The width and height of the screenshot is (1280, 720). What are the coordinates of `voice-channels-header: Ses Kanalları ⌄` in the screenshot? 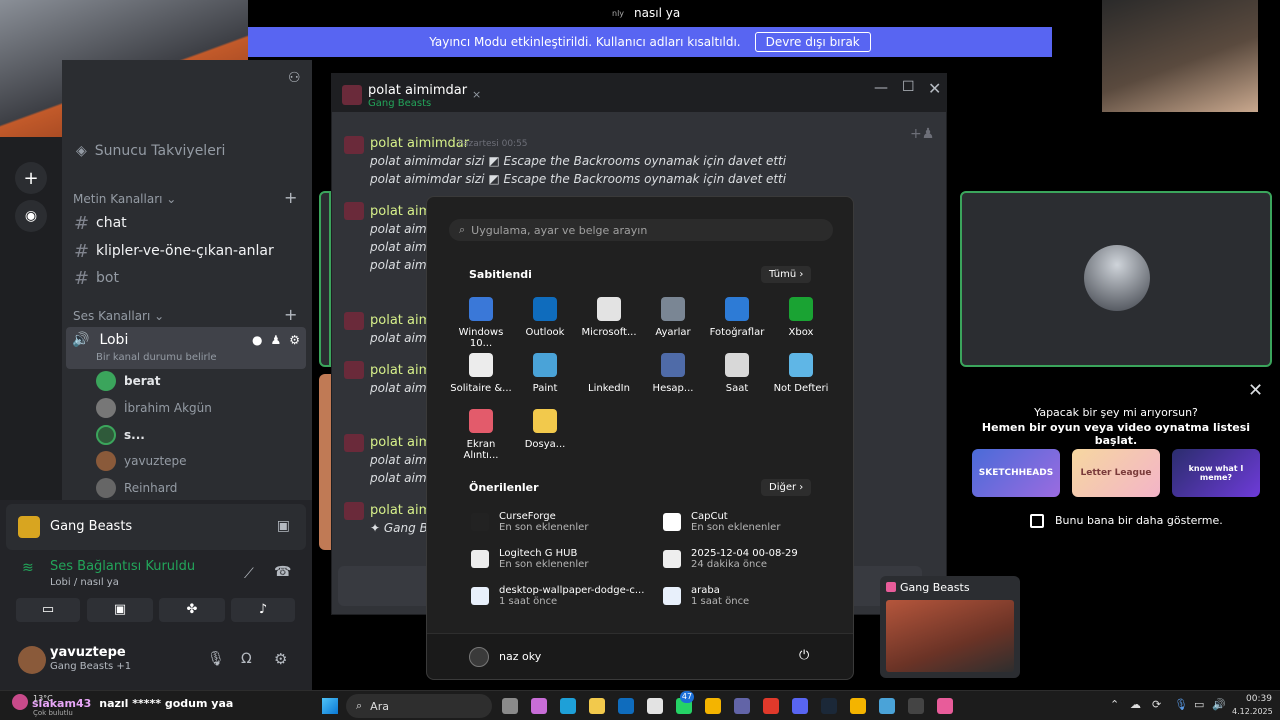 It's located at (118, 316).